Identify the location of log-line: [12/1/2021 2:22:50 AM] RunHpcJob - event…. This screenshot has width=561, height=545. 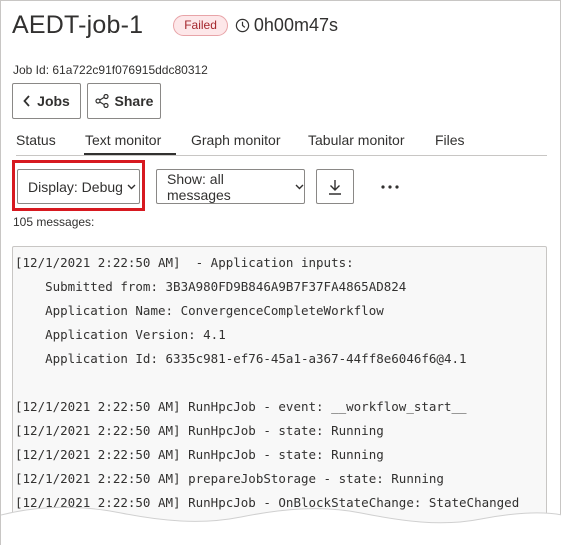
(241, 406).